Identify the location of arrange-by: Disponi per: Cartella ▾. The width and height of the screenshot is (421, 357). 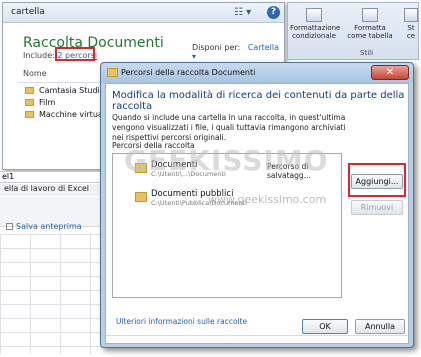
(238, 52).